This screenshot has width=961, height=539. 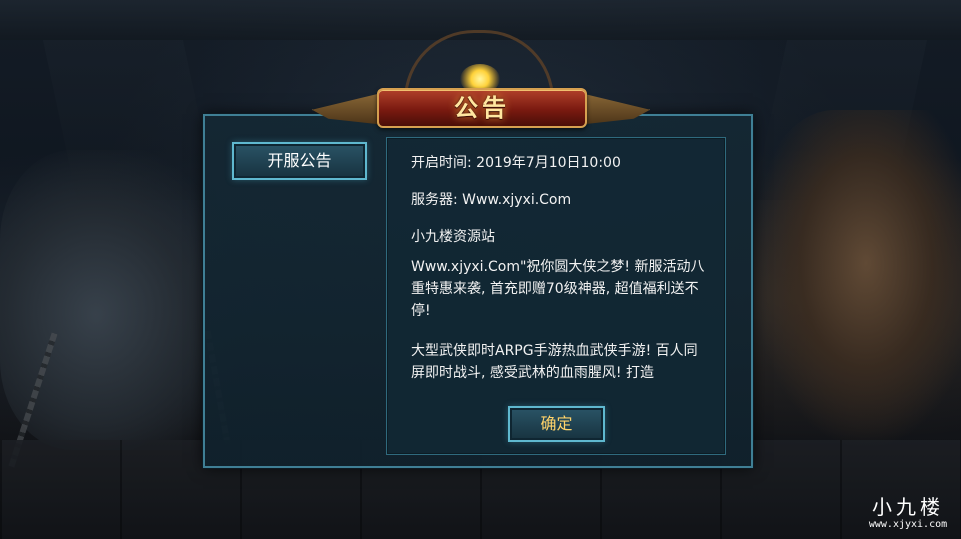 What do you see at coordinates (299, 161) in the screenshot?
I see `tab-server-announcement: 开服公告` at bounding box center [299, 161].